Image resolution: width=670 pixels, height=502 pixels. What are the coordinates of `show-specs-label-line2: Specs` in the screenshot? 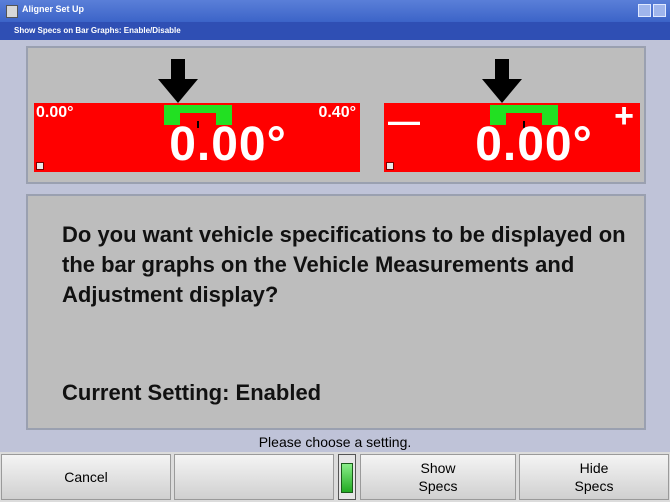 It's located at (438, 486).